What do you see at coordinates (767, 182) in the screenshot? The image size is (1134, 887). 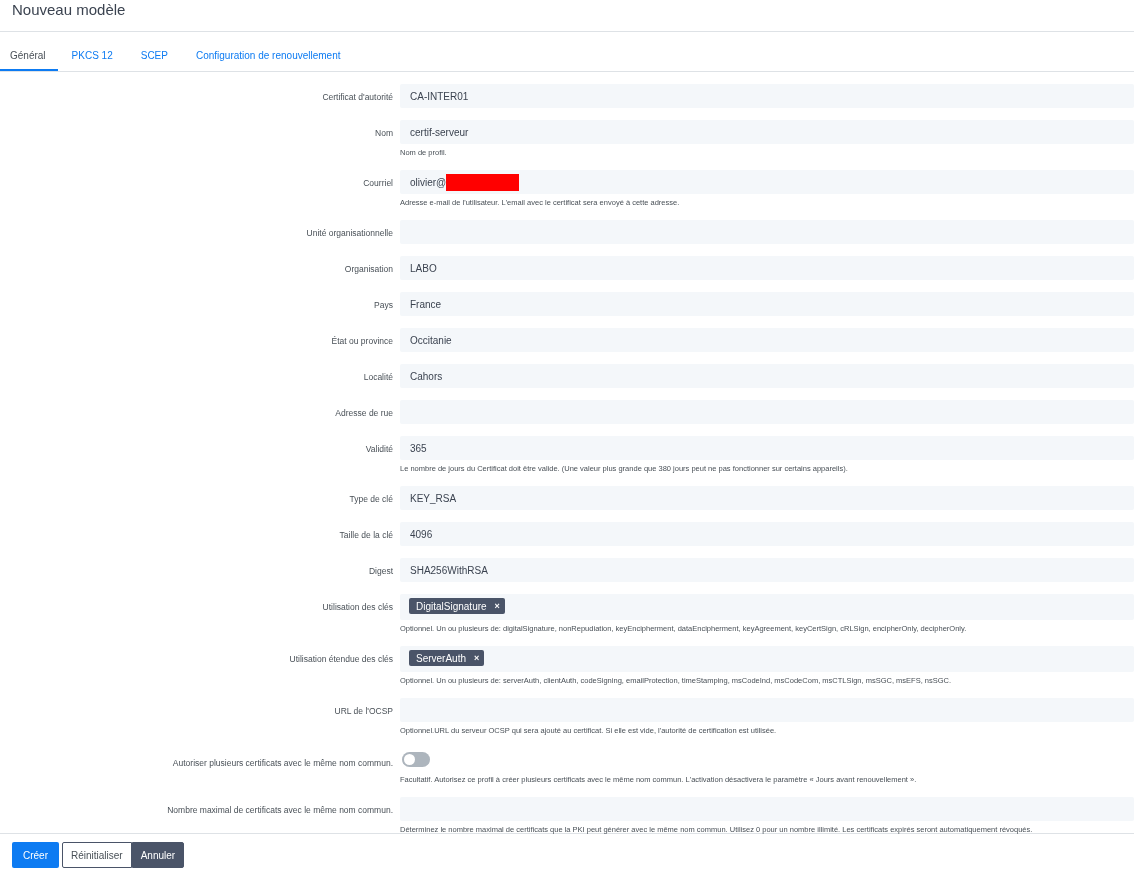 I see `input-field: olivier@` at bounding box center [767, 182].